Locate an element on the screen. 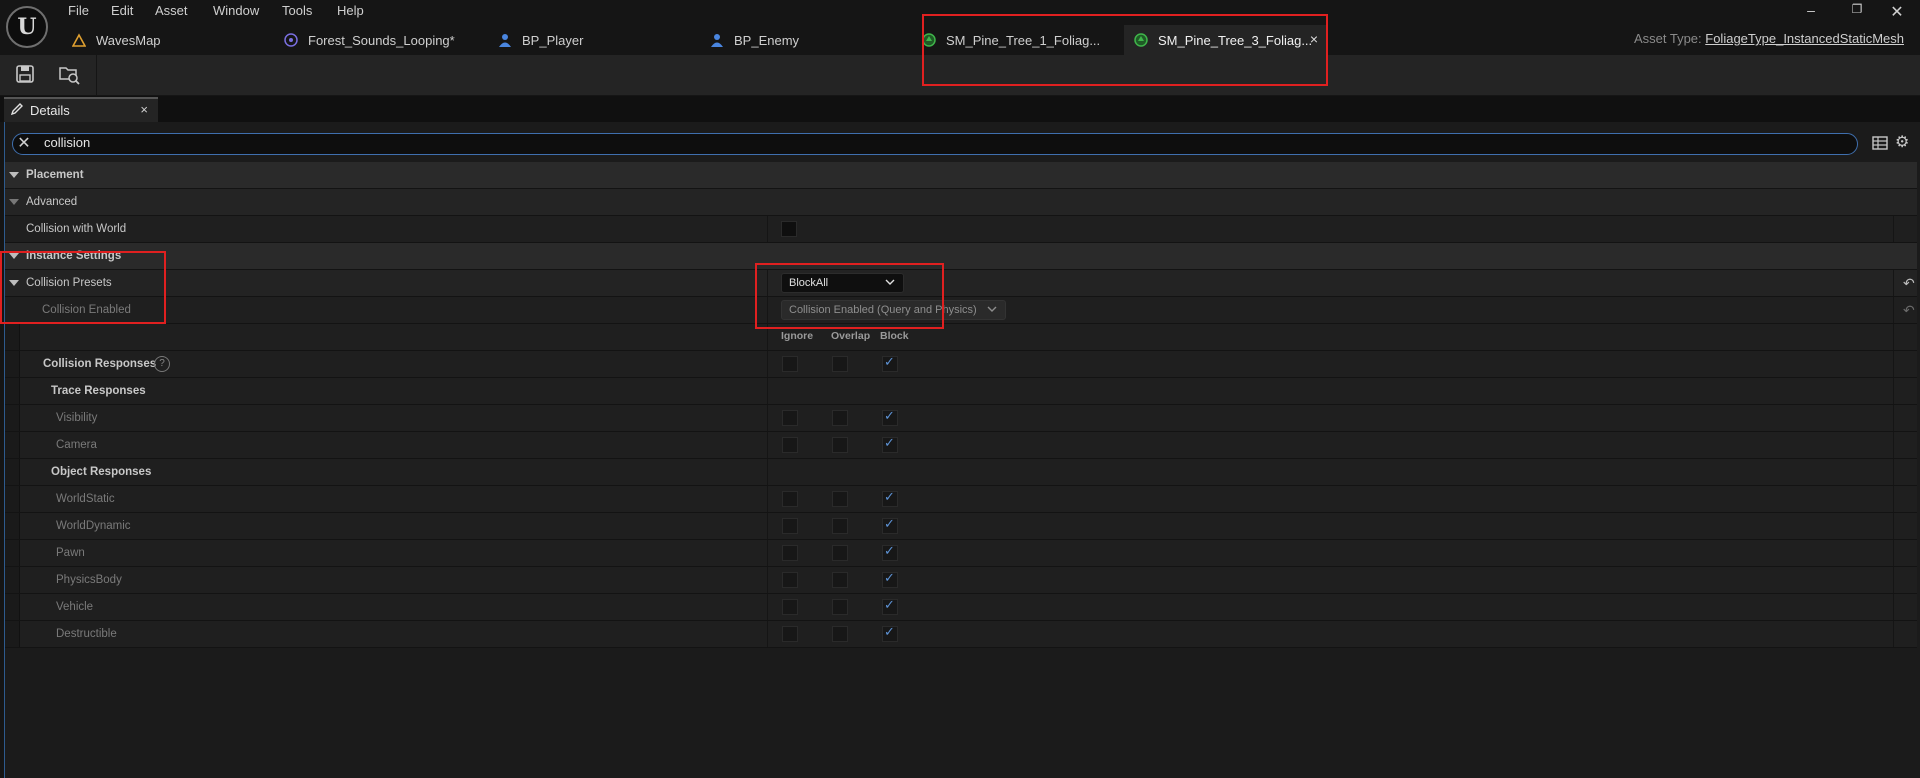  save-icon is located at coordinates (26, 75).